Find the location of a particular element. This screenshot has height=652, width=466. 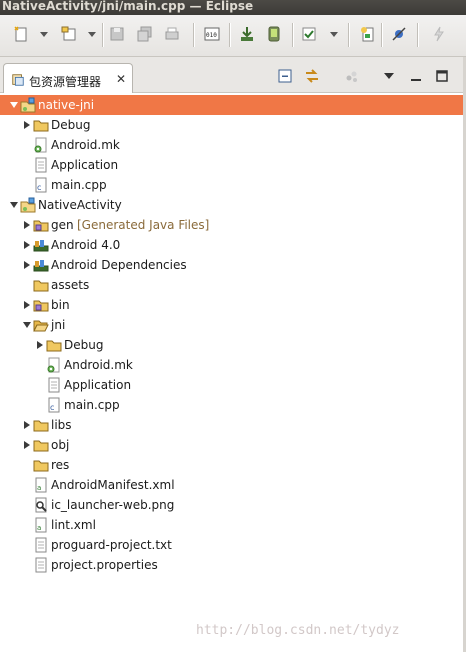

close-icon: ✕ is located at coordinates (121, 79).